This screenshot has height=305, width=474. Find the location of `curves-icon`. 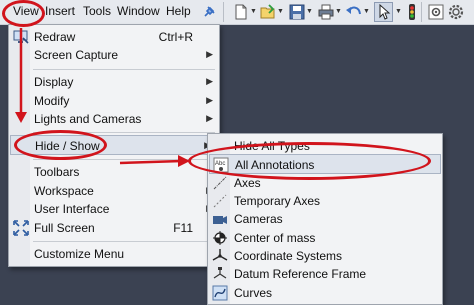

curves-icon is located at coordinates (220, 293).